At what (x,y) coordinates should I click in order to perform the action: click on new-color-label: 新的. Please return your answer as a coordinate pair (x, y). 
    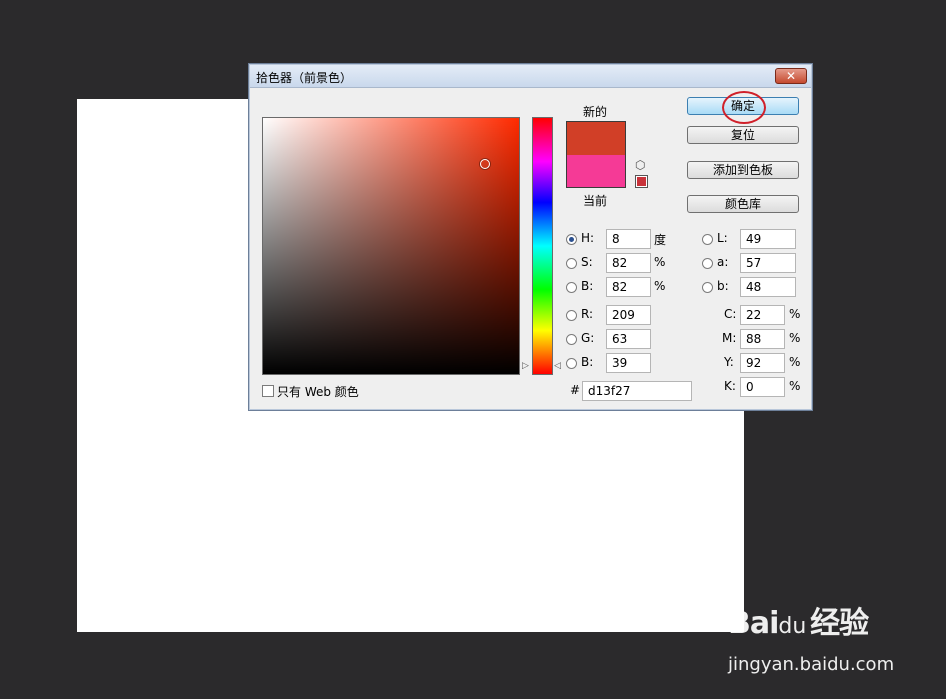
    Looking at the image, I should click on (595, 112).